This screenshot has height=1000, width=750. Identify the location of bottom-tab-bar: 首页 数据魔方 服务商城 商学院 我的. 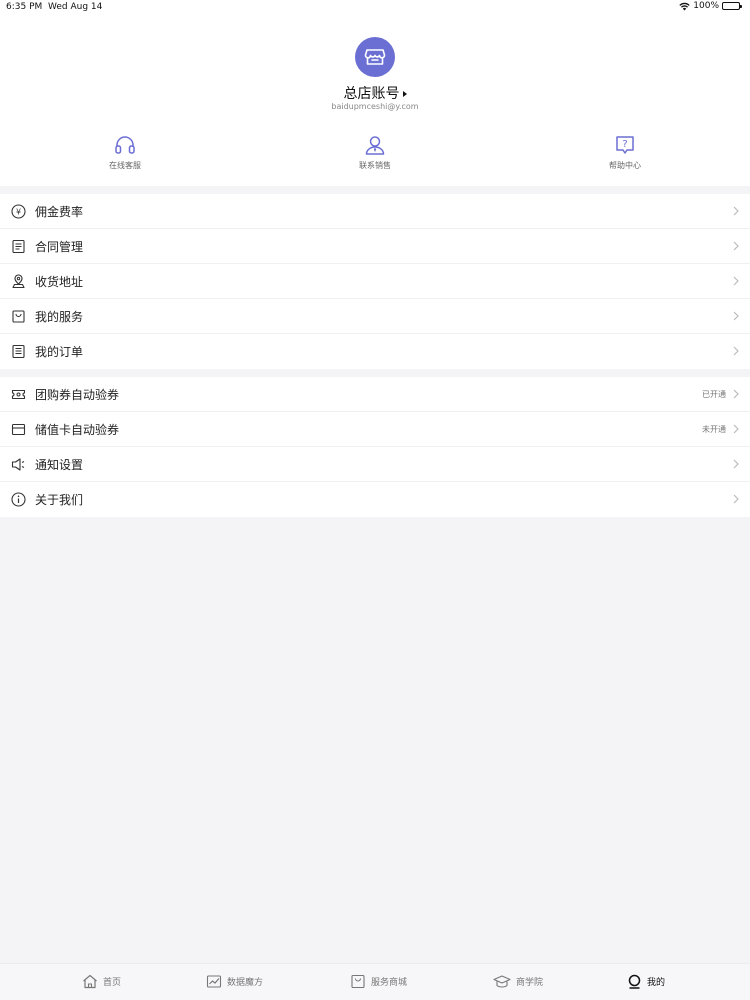
(375, 981).